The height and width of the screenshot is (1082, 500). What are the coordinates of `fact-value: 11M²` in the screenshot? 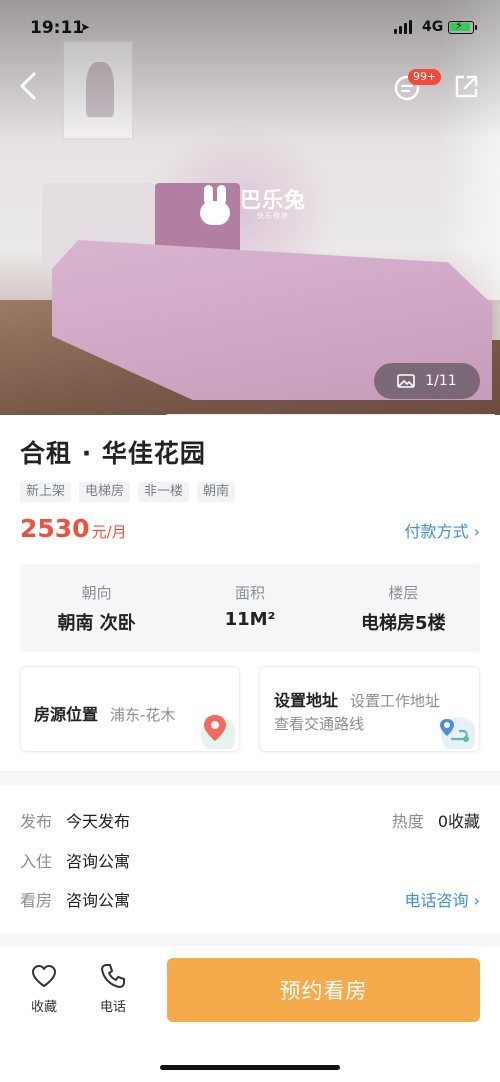 It's located at (250, 619).